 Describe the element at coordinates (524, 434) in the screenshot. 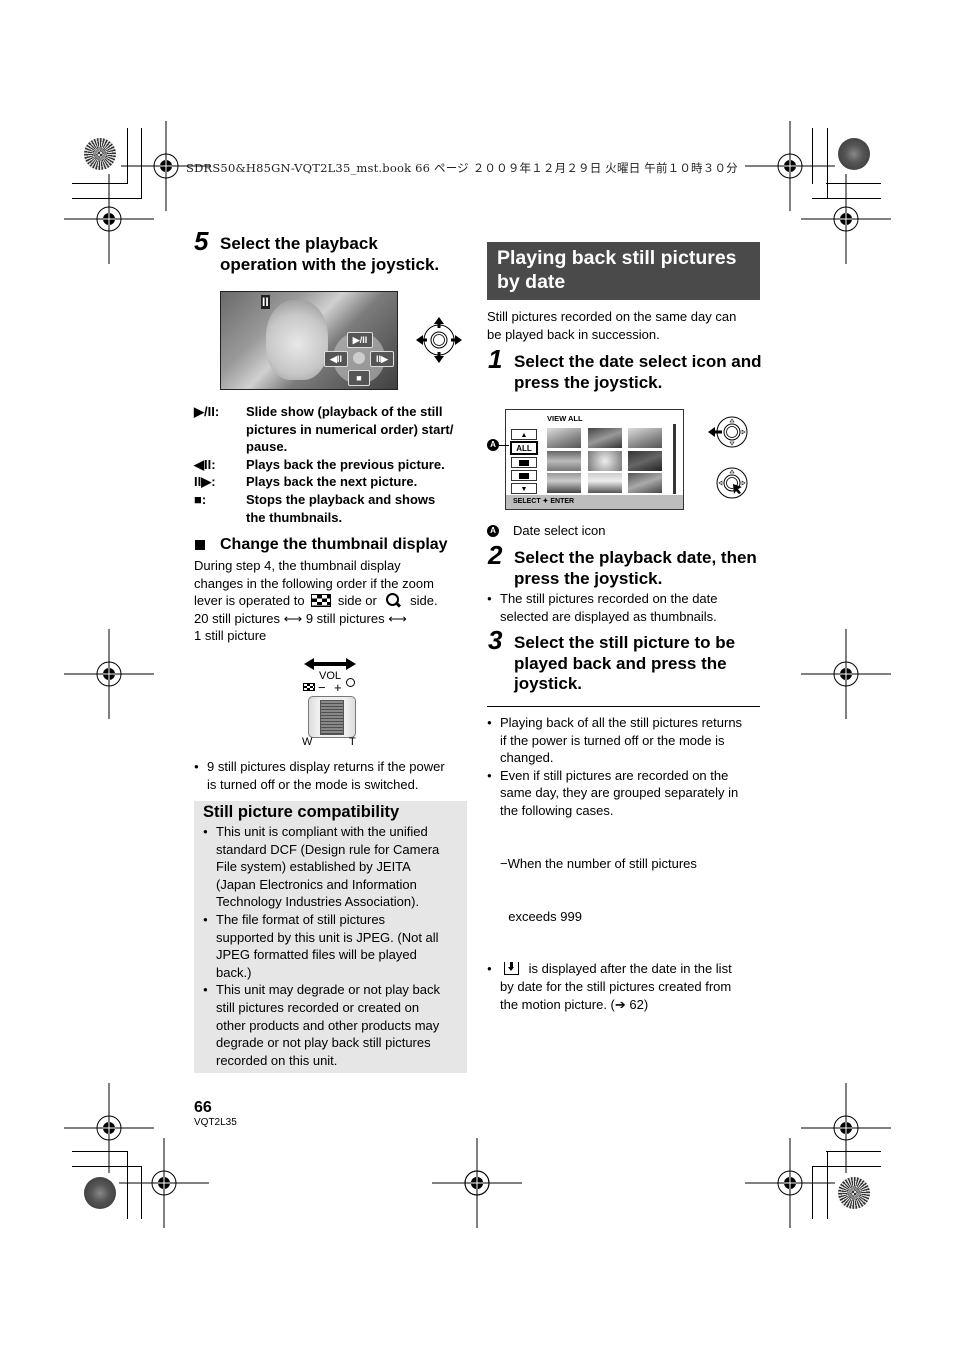

I see `scroll-up-button: ▲` at that location.